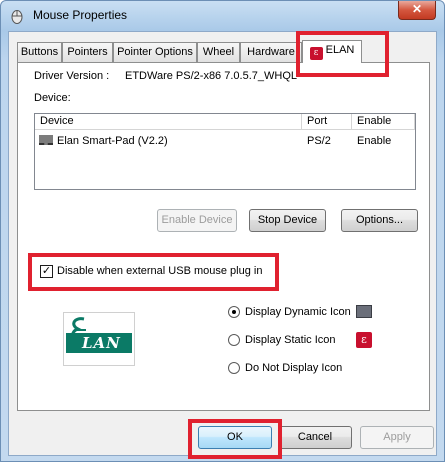  What do you see at coordinates (290, 340) in the screenshot?
I see `display-static-icon-label: Display Static Icon` at bounding box center [290, 340].